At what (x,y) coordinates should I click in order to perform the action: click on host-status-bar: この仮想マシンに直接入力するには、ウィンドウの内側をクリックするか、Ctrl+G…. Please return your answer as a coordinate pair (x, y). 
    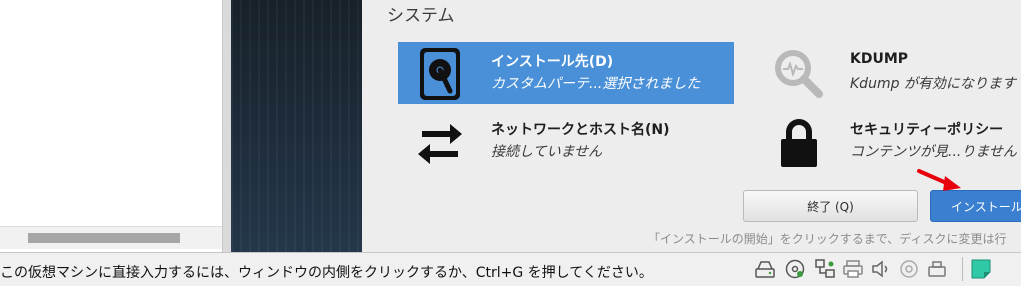
    Looking at the image, I should click on (510, 269).